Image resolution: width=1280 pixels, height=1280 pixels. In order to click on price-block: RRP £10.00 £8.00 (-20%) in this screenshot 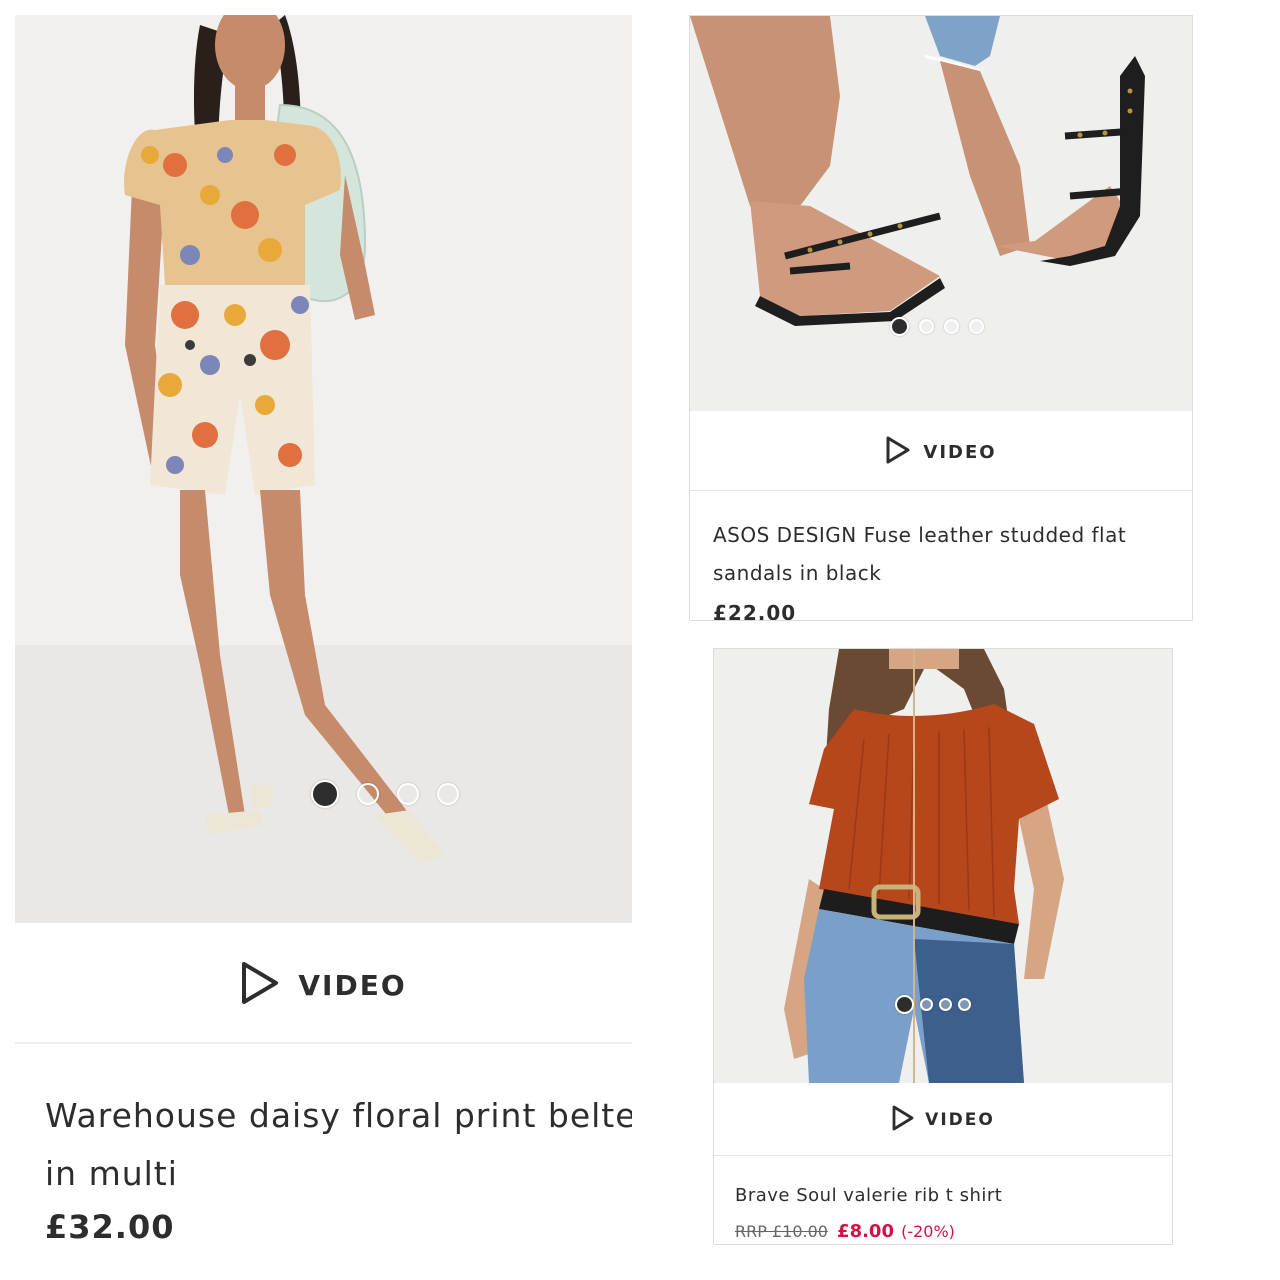, I will do `click(845, 1231)`.